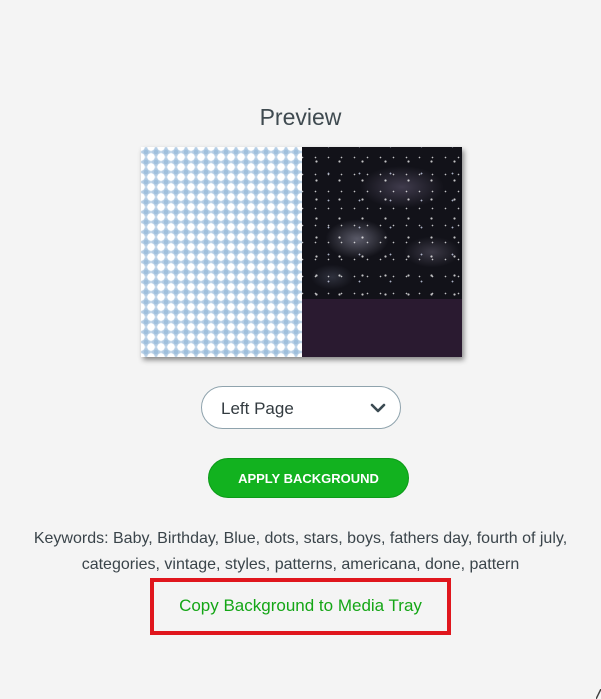 This screenshot has width=601, height=699. I want to click on bottom-band, so click(382, 328).